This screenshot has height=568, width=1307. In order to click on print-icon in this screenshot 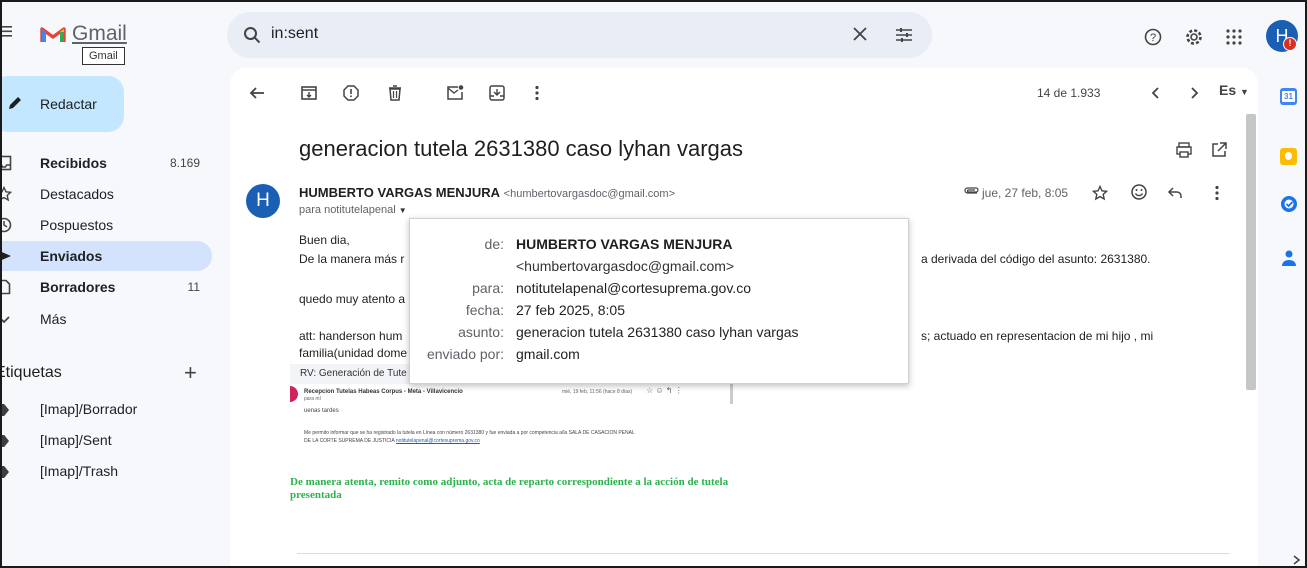, I will do `click(1184, 150)`.